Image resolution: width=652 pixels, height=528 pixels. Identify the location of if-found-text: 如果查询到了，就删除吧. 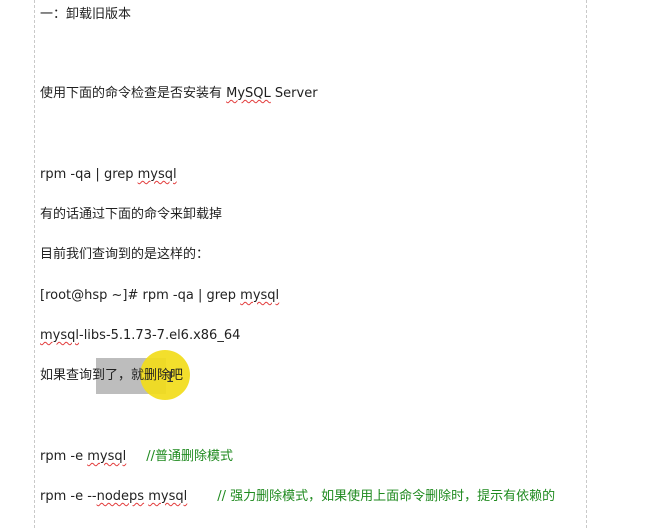
(112, 375).